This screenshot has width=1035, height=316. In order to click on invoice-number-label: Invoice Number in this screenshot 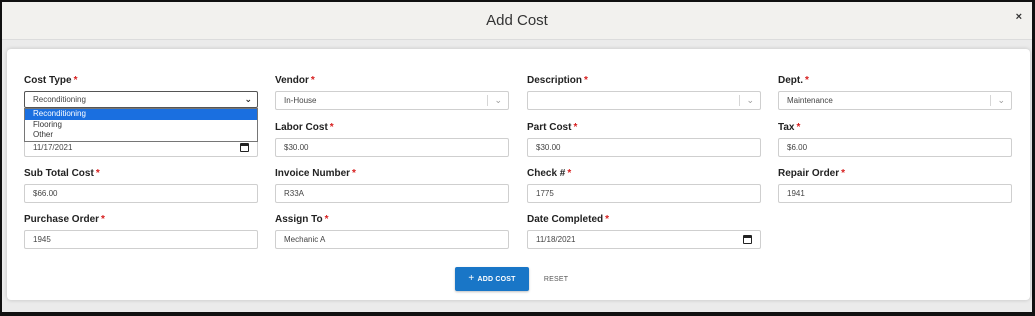, I will do `click(313, 173)`.